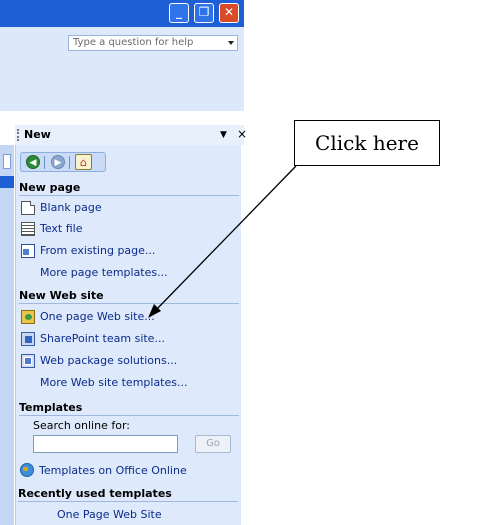  I want to click on help-question-input: Type a question for help, so click(153, 43).